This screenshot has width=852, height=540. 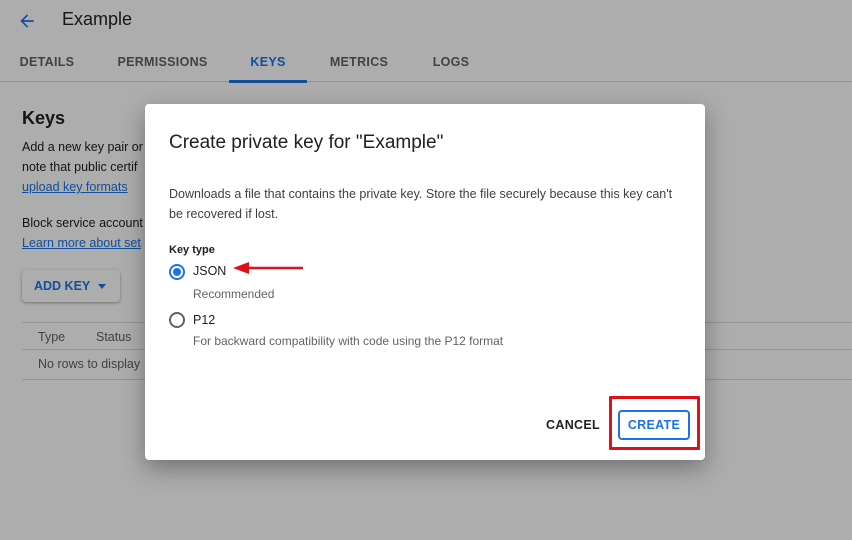 I want to click on dialog-title: Create private key for "Example", so click(x=306, y=142).